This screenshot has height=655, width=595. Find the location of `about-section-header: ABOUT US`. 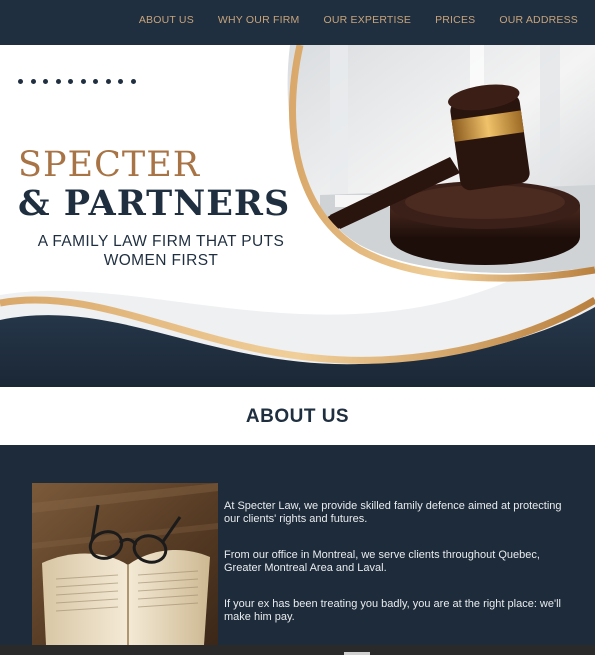

about-section-header: ABOUT US is located at coordinates (297, 416).